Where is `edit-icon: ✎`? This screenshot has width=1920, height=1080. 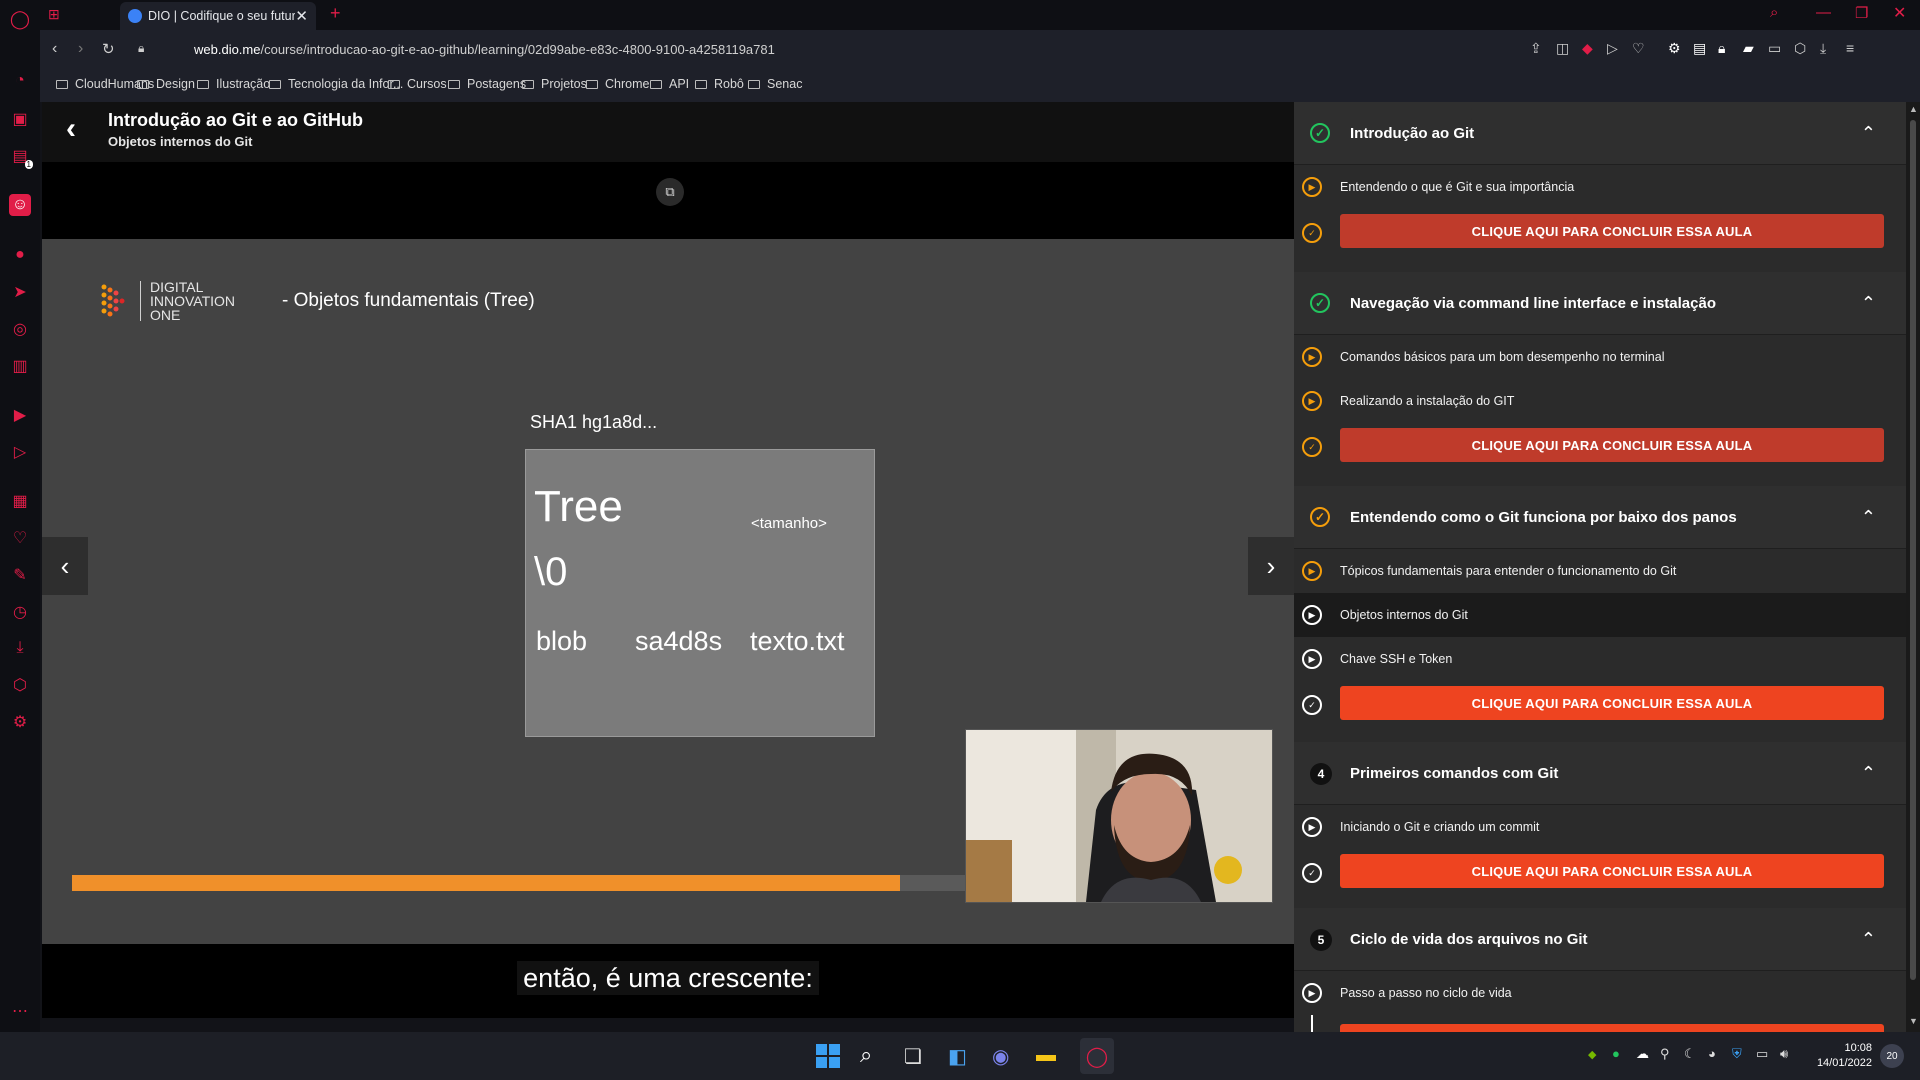
edit-icon: ✎ is located at coordinates (20, 575).